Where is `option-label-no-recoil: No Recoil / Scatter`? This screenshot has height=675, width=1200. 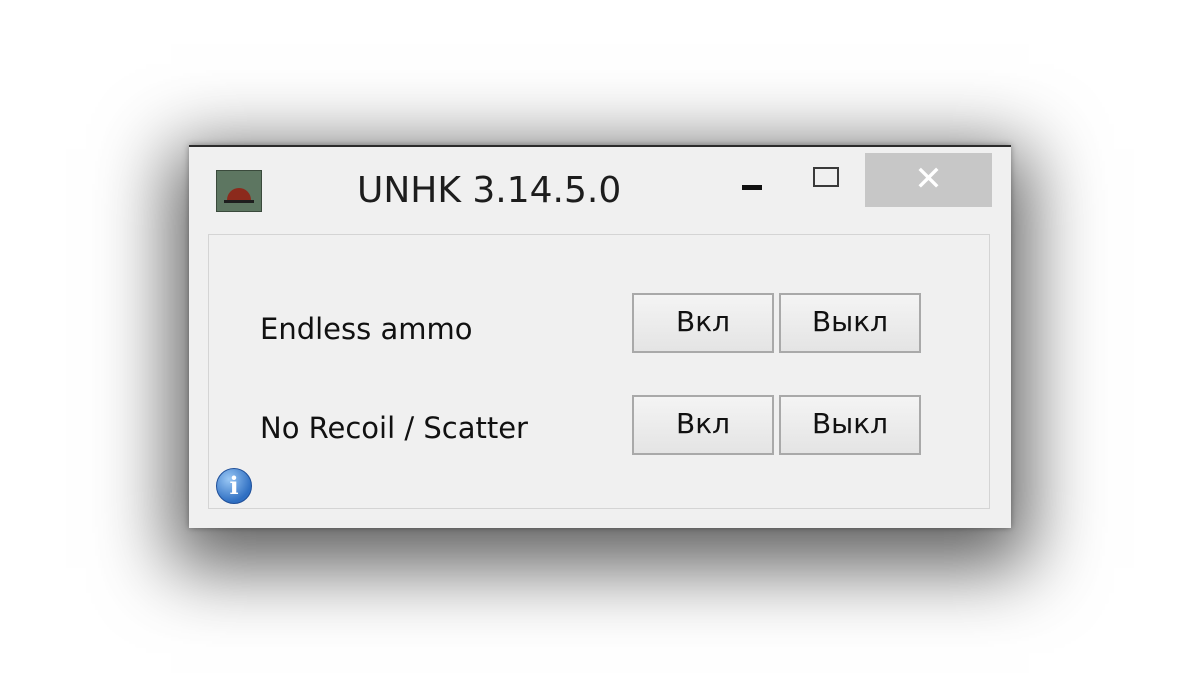 option-label-no-recoil: No Recoil / Scatter is located at coordinates (394, 428).